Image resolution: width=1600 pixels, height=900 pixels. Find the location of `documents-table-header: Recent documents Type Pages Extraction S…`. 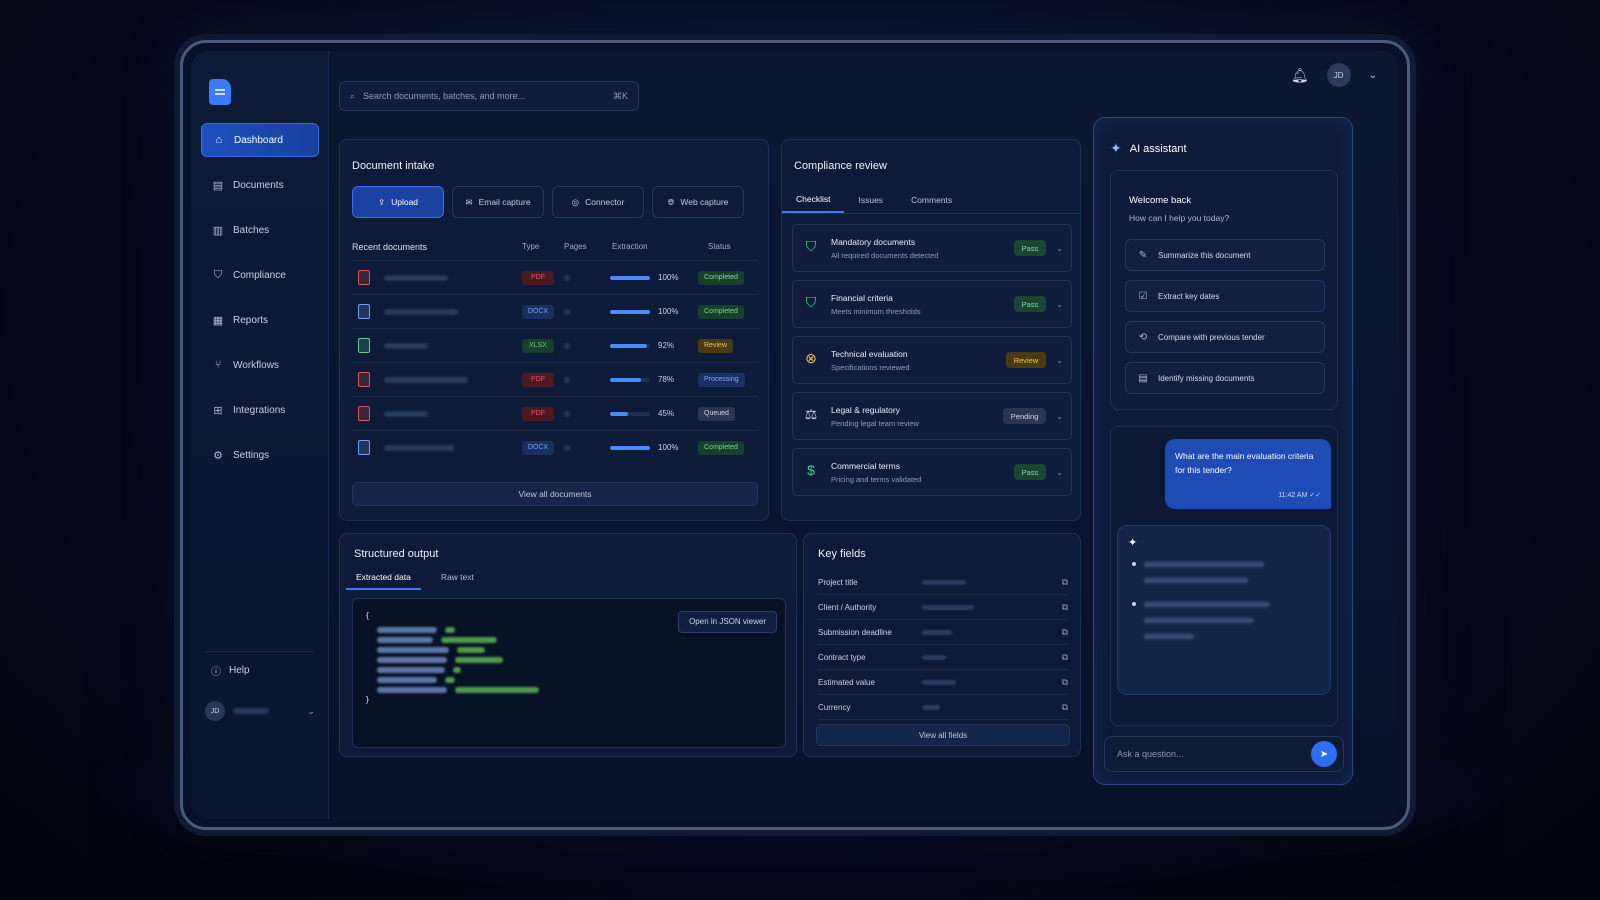

documents-table-header: Recent documents Type Pages Extraction S… is located at coordinates (555, 247).